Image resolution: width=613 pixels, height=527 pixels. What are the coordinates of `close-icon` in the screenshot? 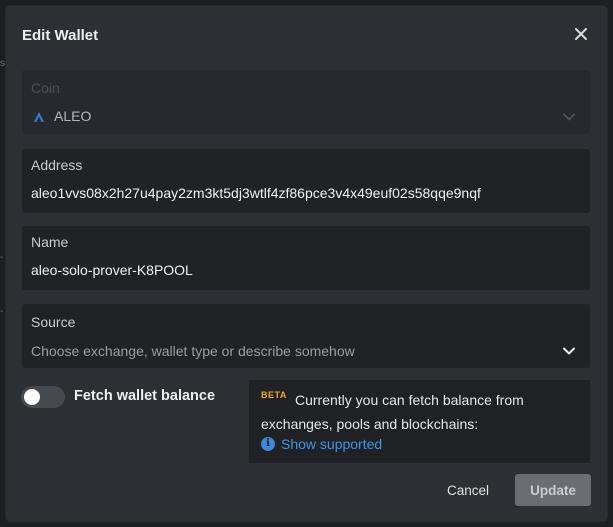 It's located at (581, 34).